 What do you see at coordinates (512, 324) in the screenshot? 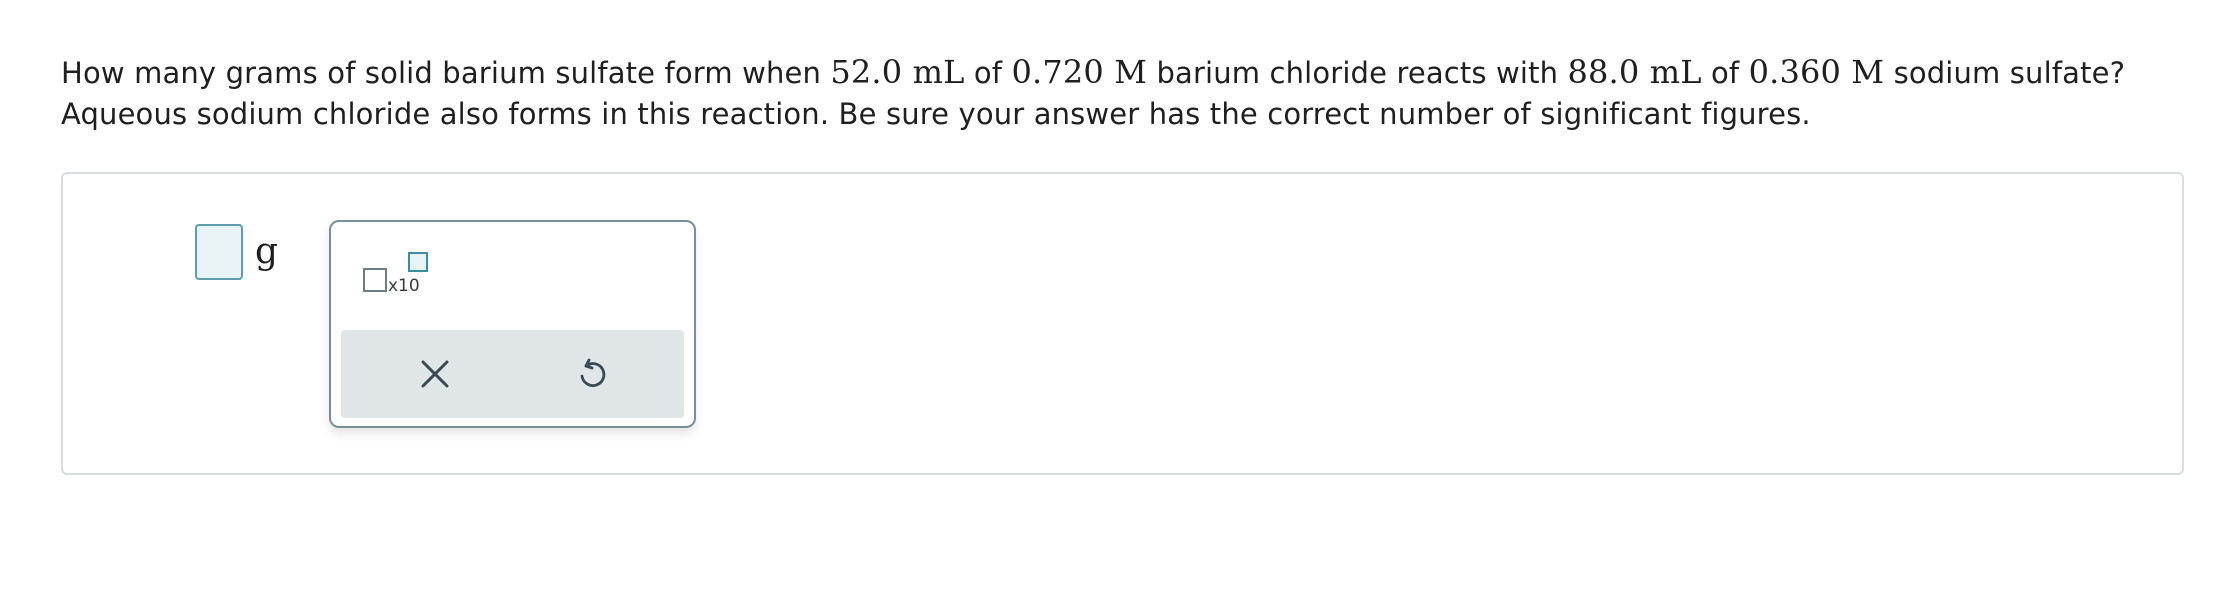
I see `math-palette: x10` at bounding box center [512, 324].